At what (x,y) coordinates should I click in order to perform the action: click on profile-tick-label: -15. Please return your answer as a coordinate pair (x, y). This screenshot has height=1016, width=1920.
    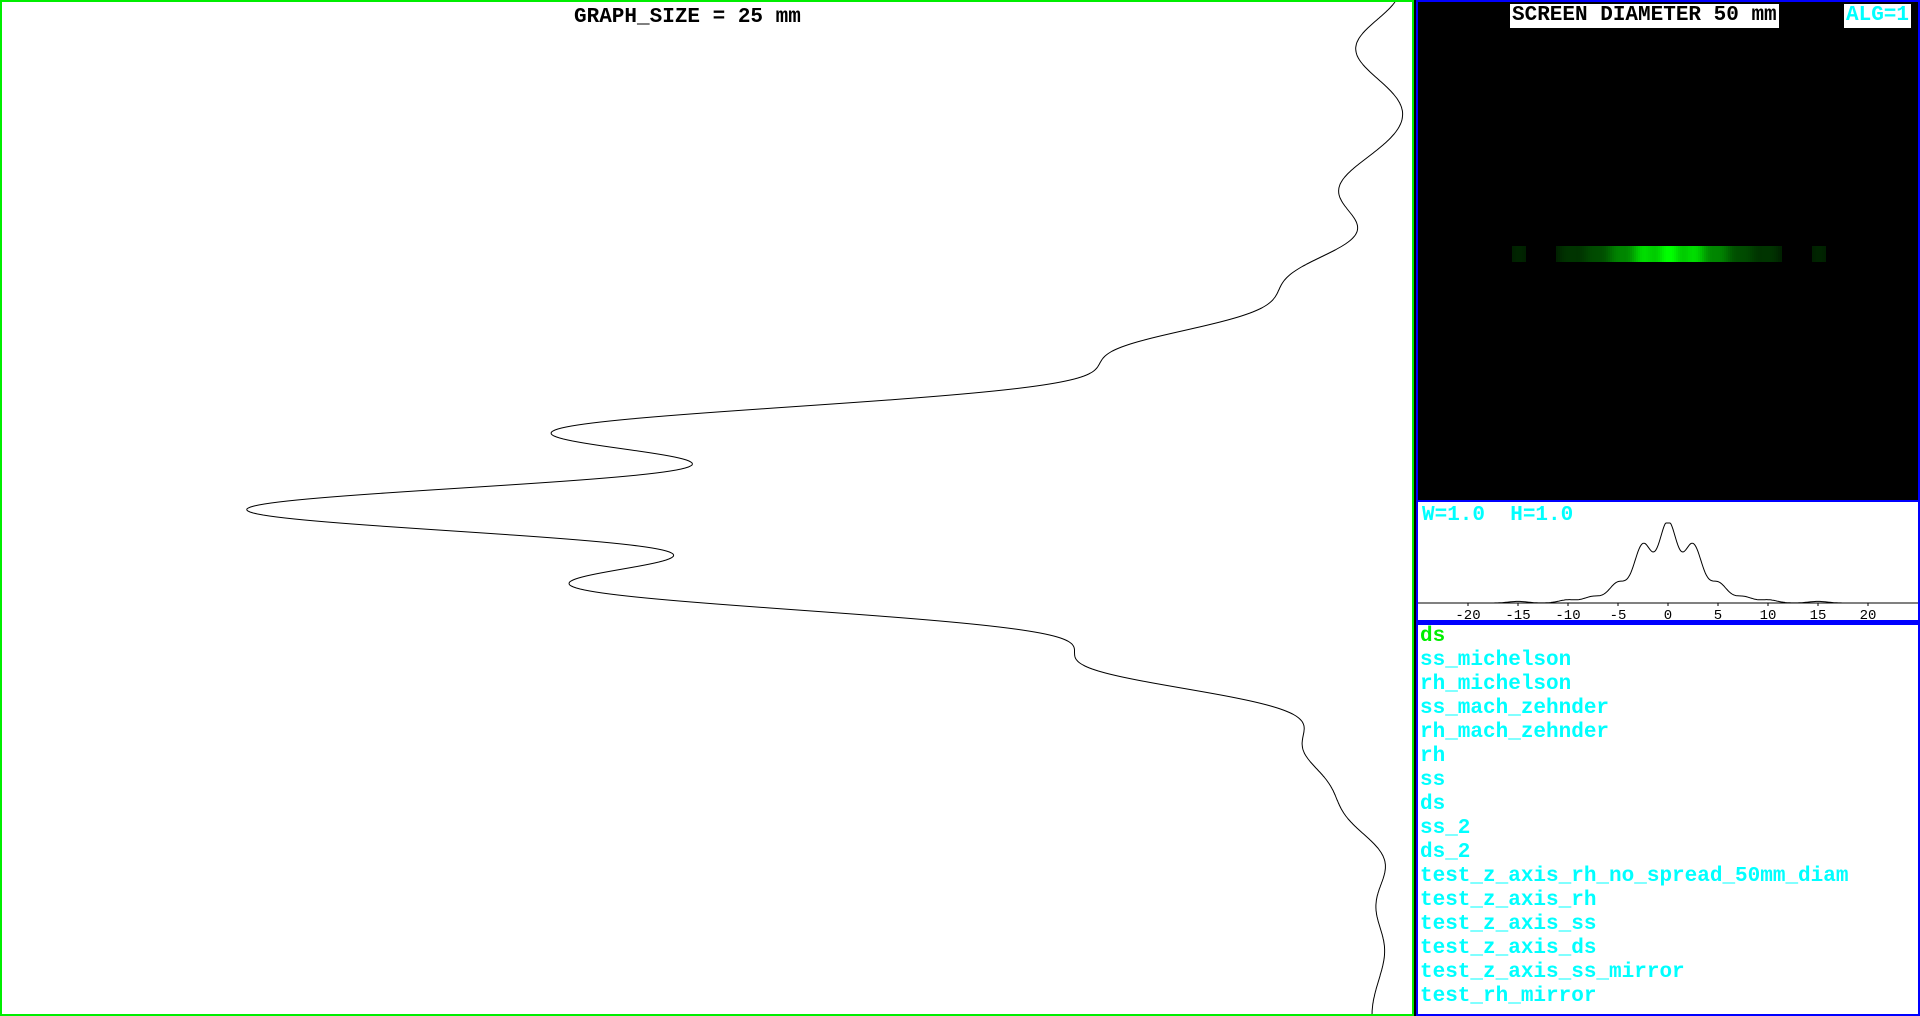
    Looking at the image, I should click on (1517, 615).